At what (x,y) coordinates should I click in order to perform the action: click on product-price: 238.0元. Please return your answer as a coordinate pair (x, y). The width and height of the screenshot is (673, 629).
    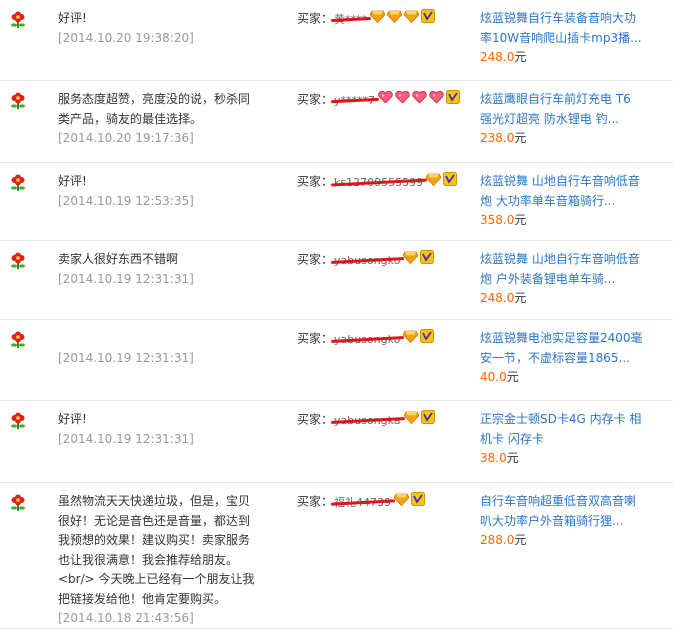
    Looking at the image, I should click on (565, 139).